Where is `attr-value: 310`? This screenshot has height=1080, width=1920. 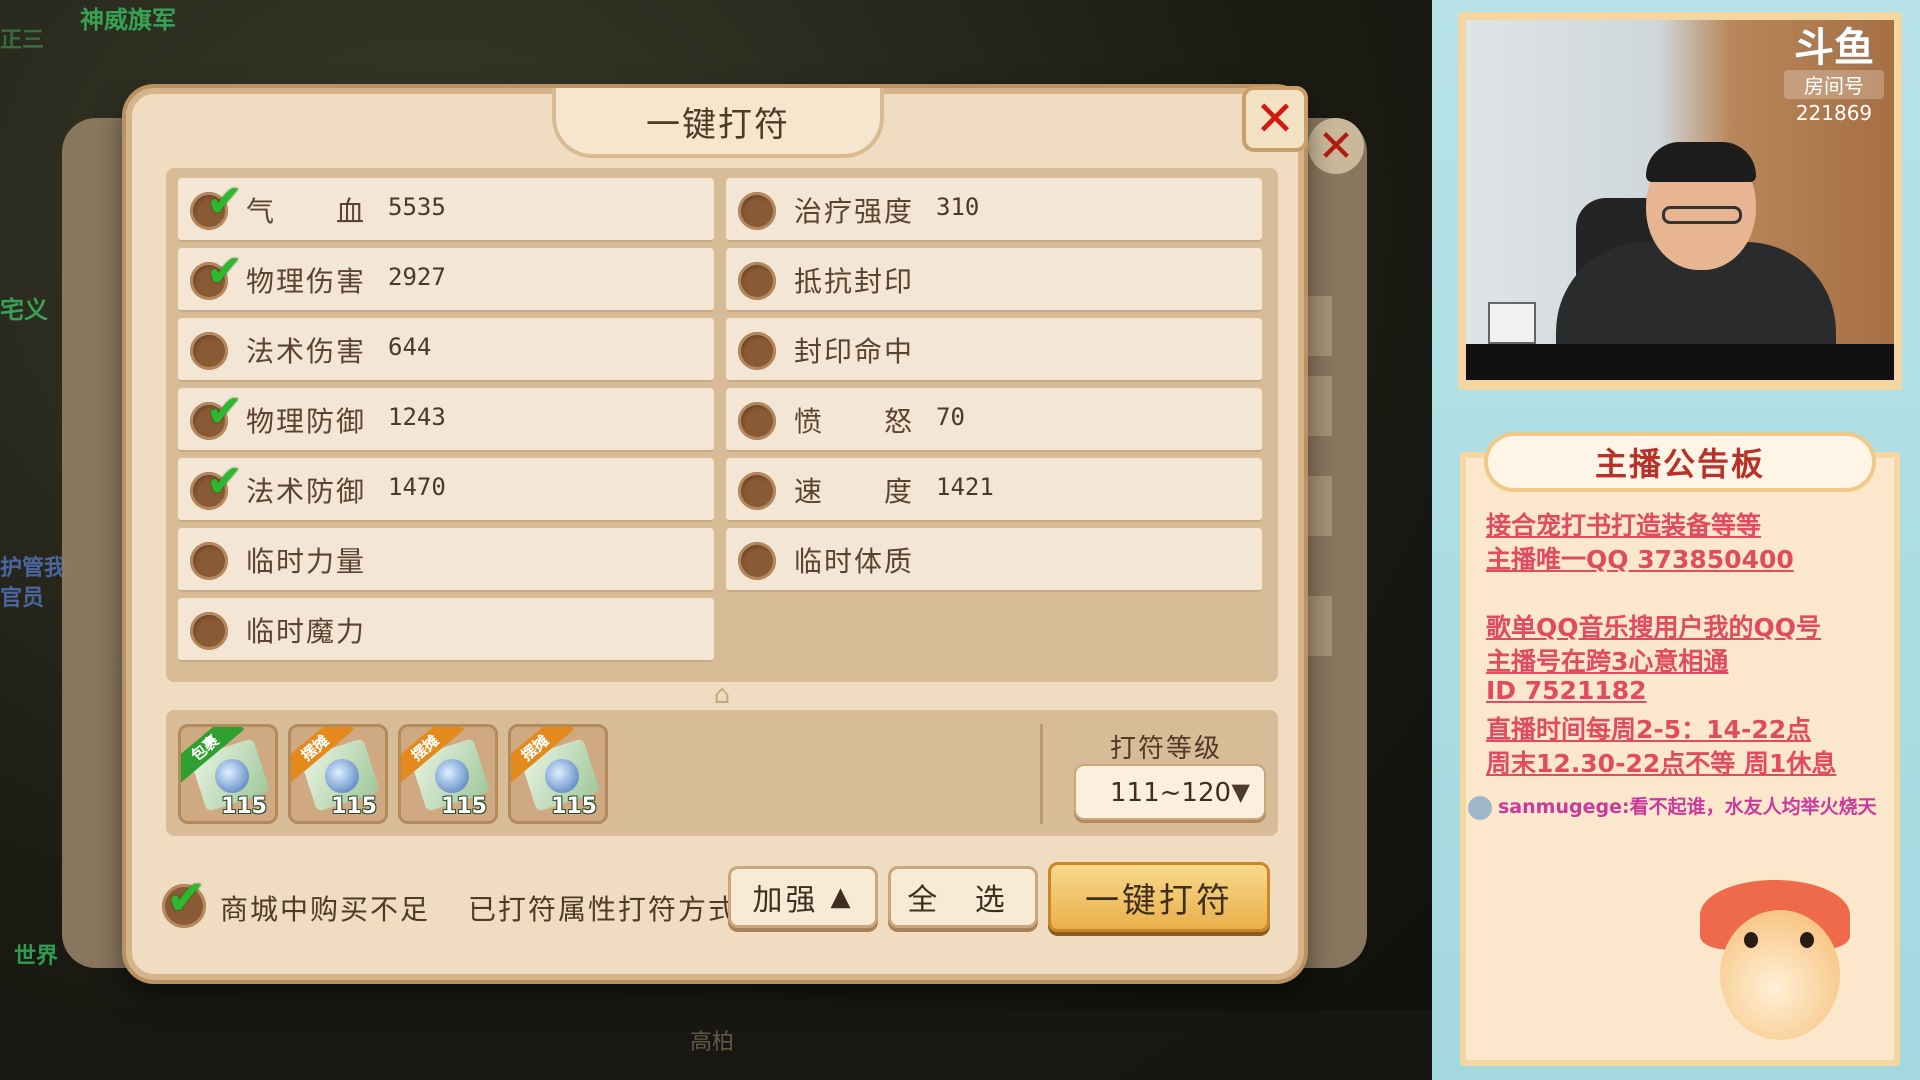
attr-value: 310 is located at coordinates (958, 207).